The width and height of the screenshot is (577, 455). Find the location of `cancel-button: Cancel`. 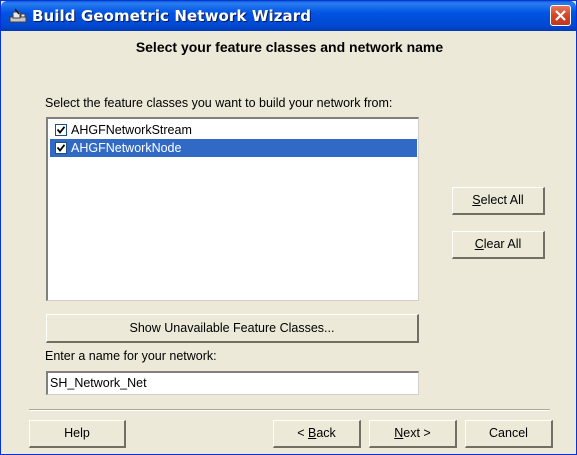

cancel-button: Cancel is located at coordinates (509, 434).